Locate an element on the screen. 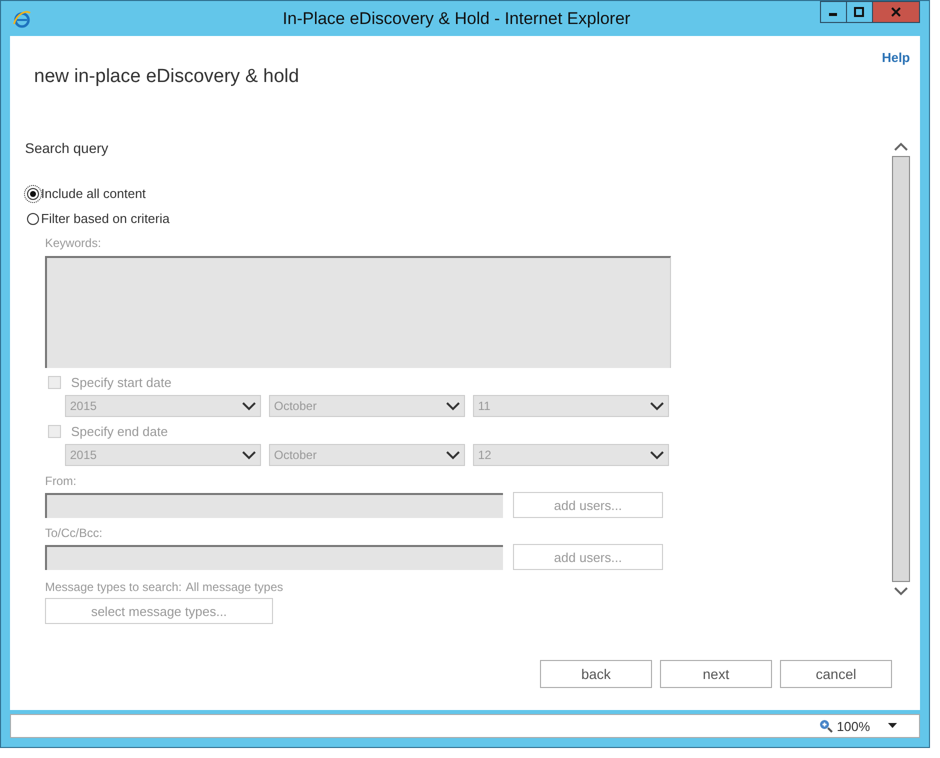  keywords-field is located at coordinates (358, 312).